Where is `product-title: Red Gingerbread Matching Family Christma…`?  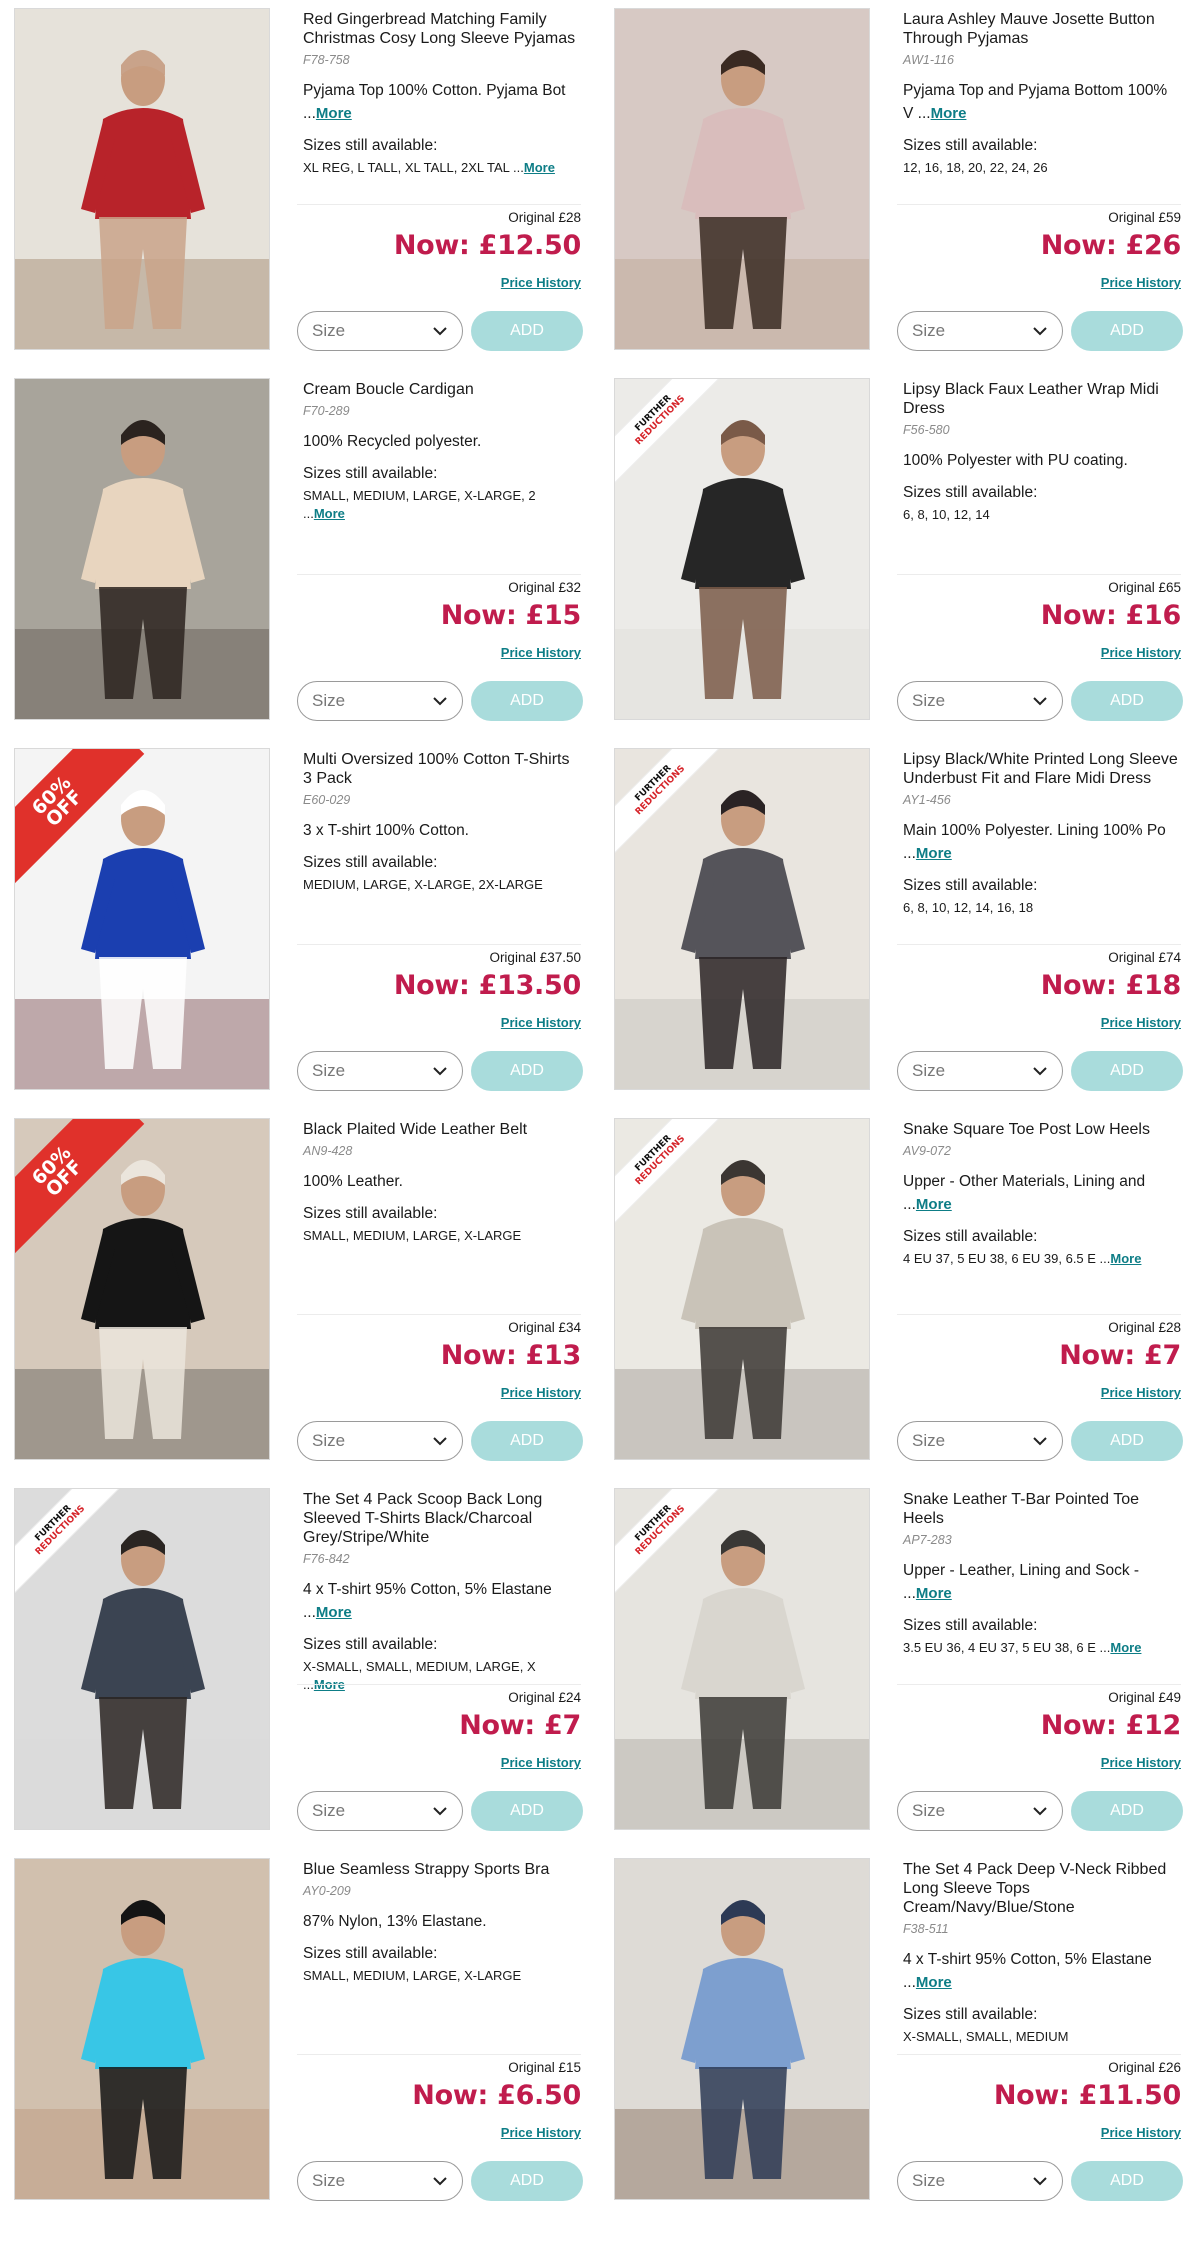
product-title: Red Gingerbread Matching Family Christma… is located at coordinates (442, 29).